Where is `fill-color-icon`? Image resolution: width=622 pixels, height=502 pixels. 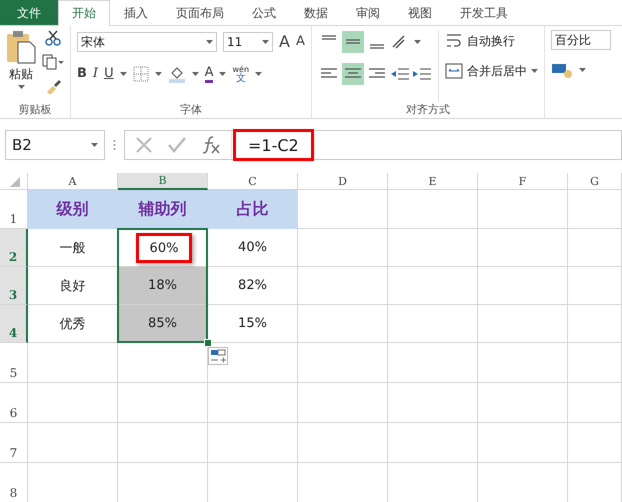 fill-color-icon is located at coordinates (177, 74).